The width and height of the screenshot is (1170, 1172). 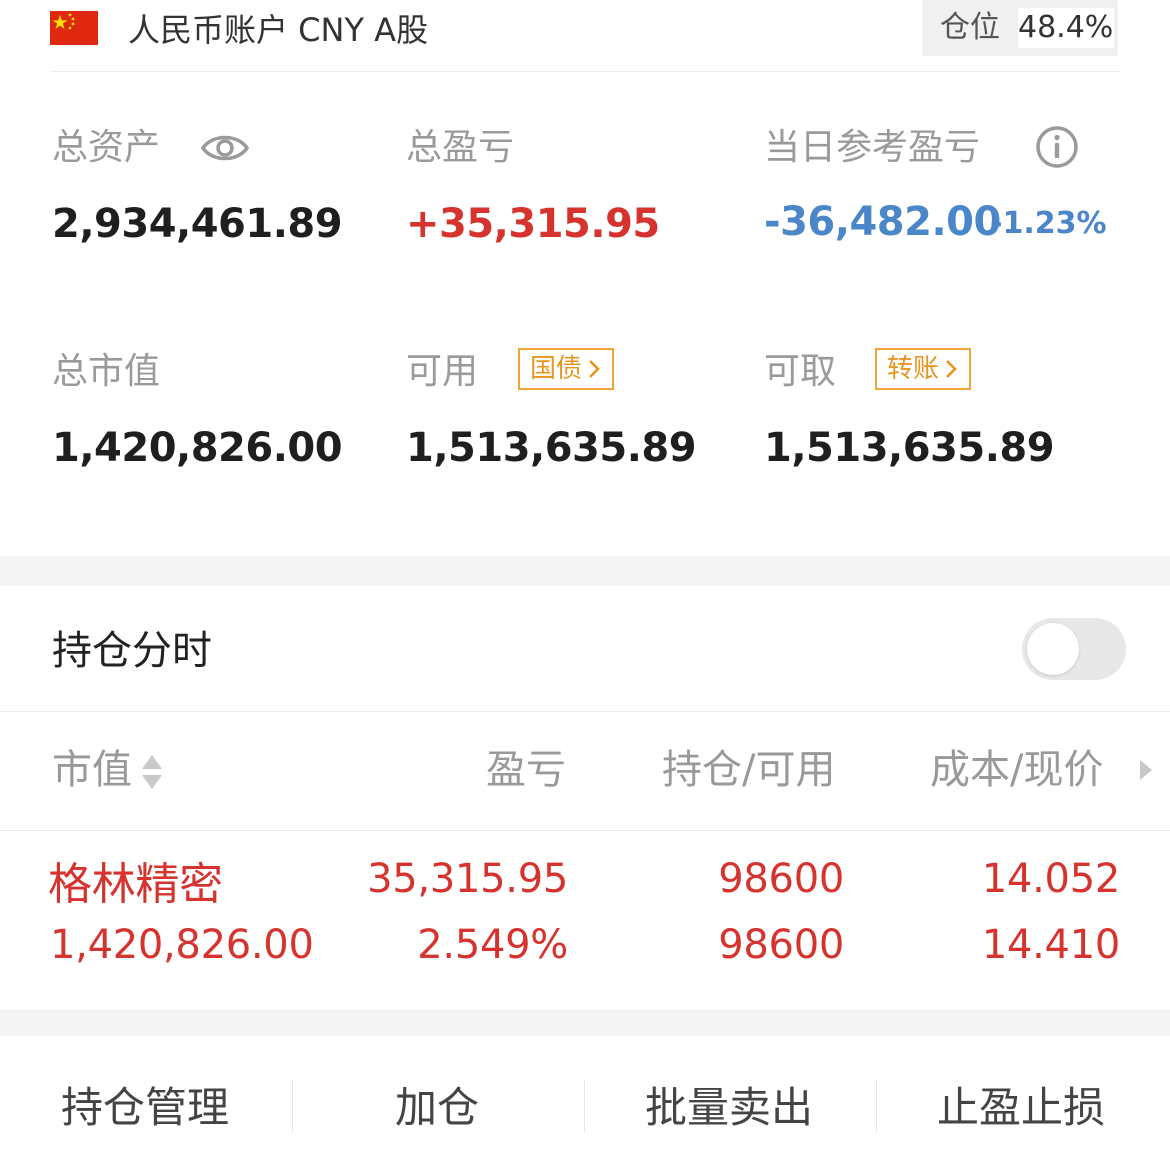 I want to click on sort-icon, so click(x=152, y=772).